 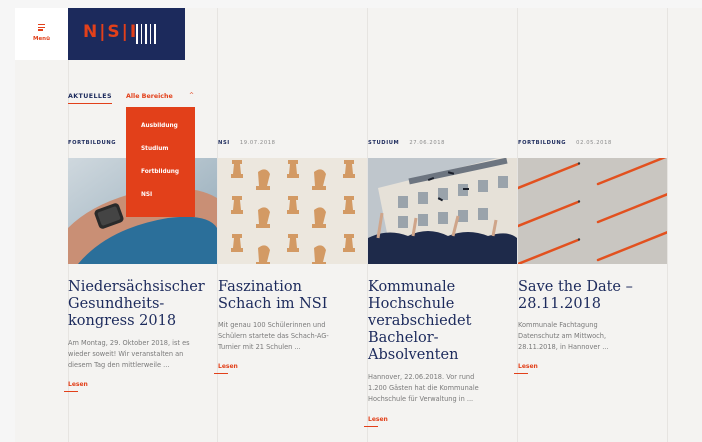 What do you see at coordinates (41, 39) in the screenshot?
I see `menu-label: Menü` at bounding box center [41, 39].